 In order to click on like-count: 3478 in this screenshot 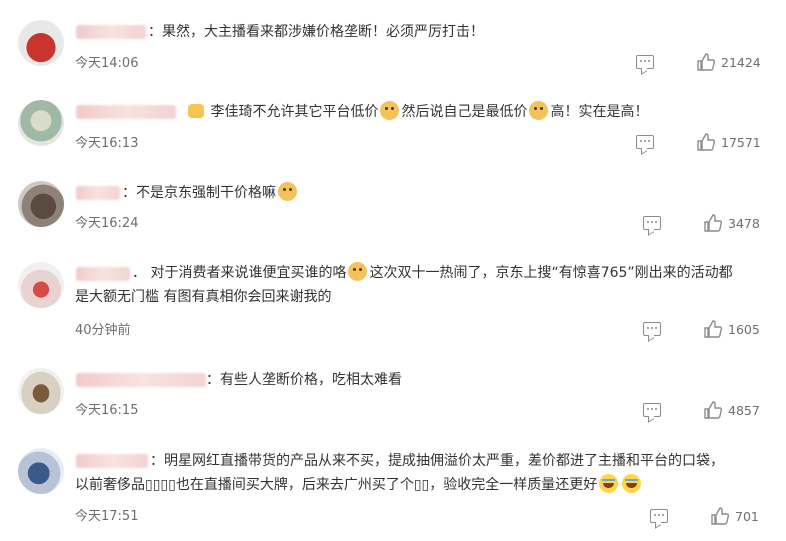, I will do `click(744, 223)`.